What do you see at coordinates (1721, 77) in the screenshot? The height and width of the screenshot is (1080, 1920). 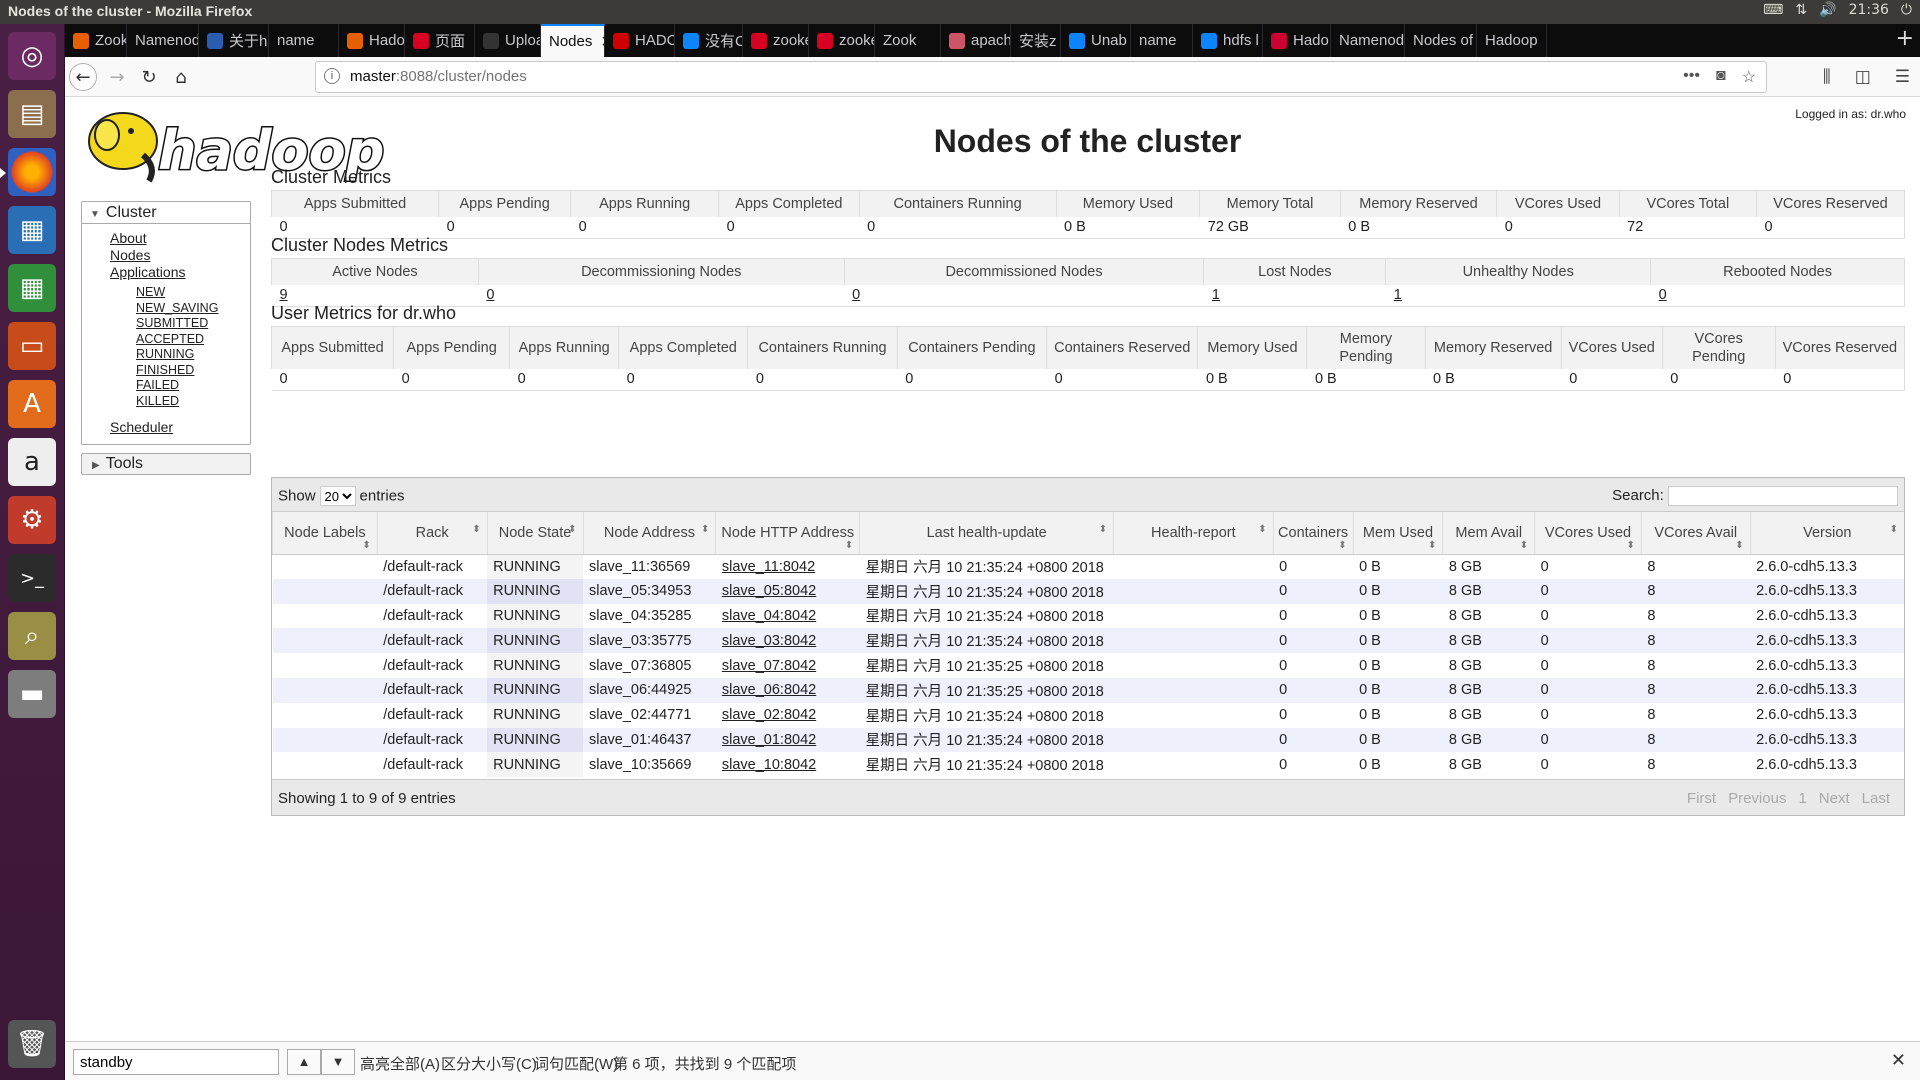 I see `pocket-icon: ◙` at bounding box center [1721, 77].